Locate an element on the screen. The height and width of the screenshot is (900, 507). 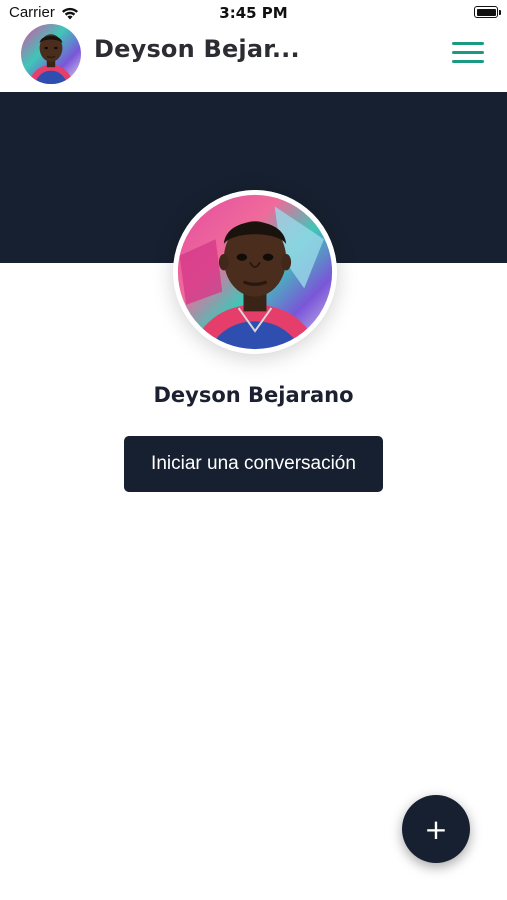
start-conversation-button: Iniciar una conversación is located at coordinates (253, 464).